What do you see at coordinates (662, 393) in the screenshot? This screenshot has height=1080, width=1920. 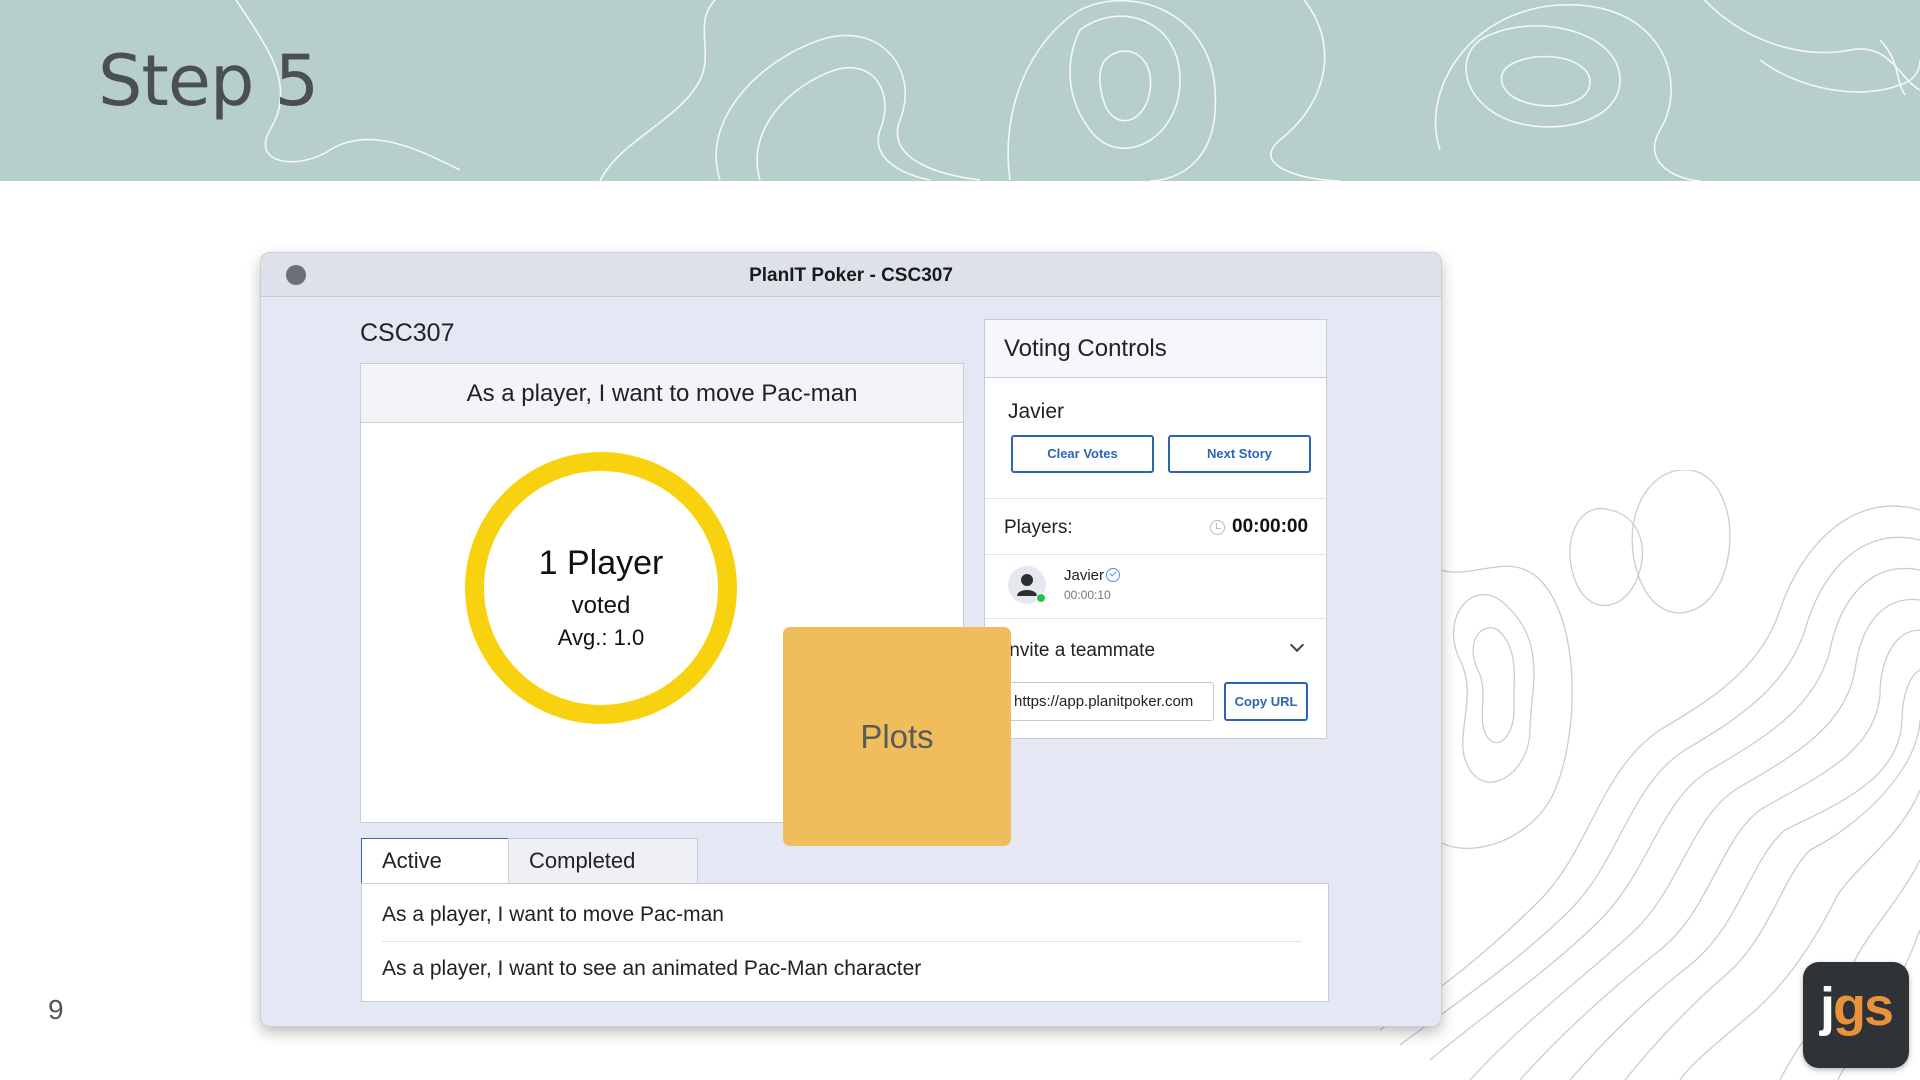 I see `current-story-title: As a player, I want to move Pac-man` at bounding box center [662, 393].